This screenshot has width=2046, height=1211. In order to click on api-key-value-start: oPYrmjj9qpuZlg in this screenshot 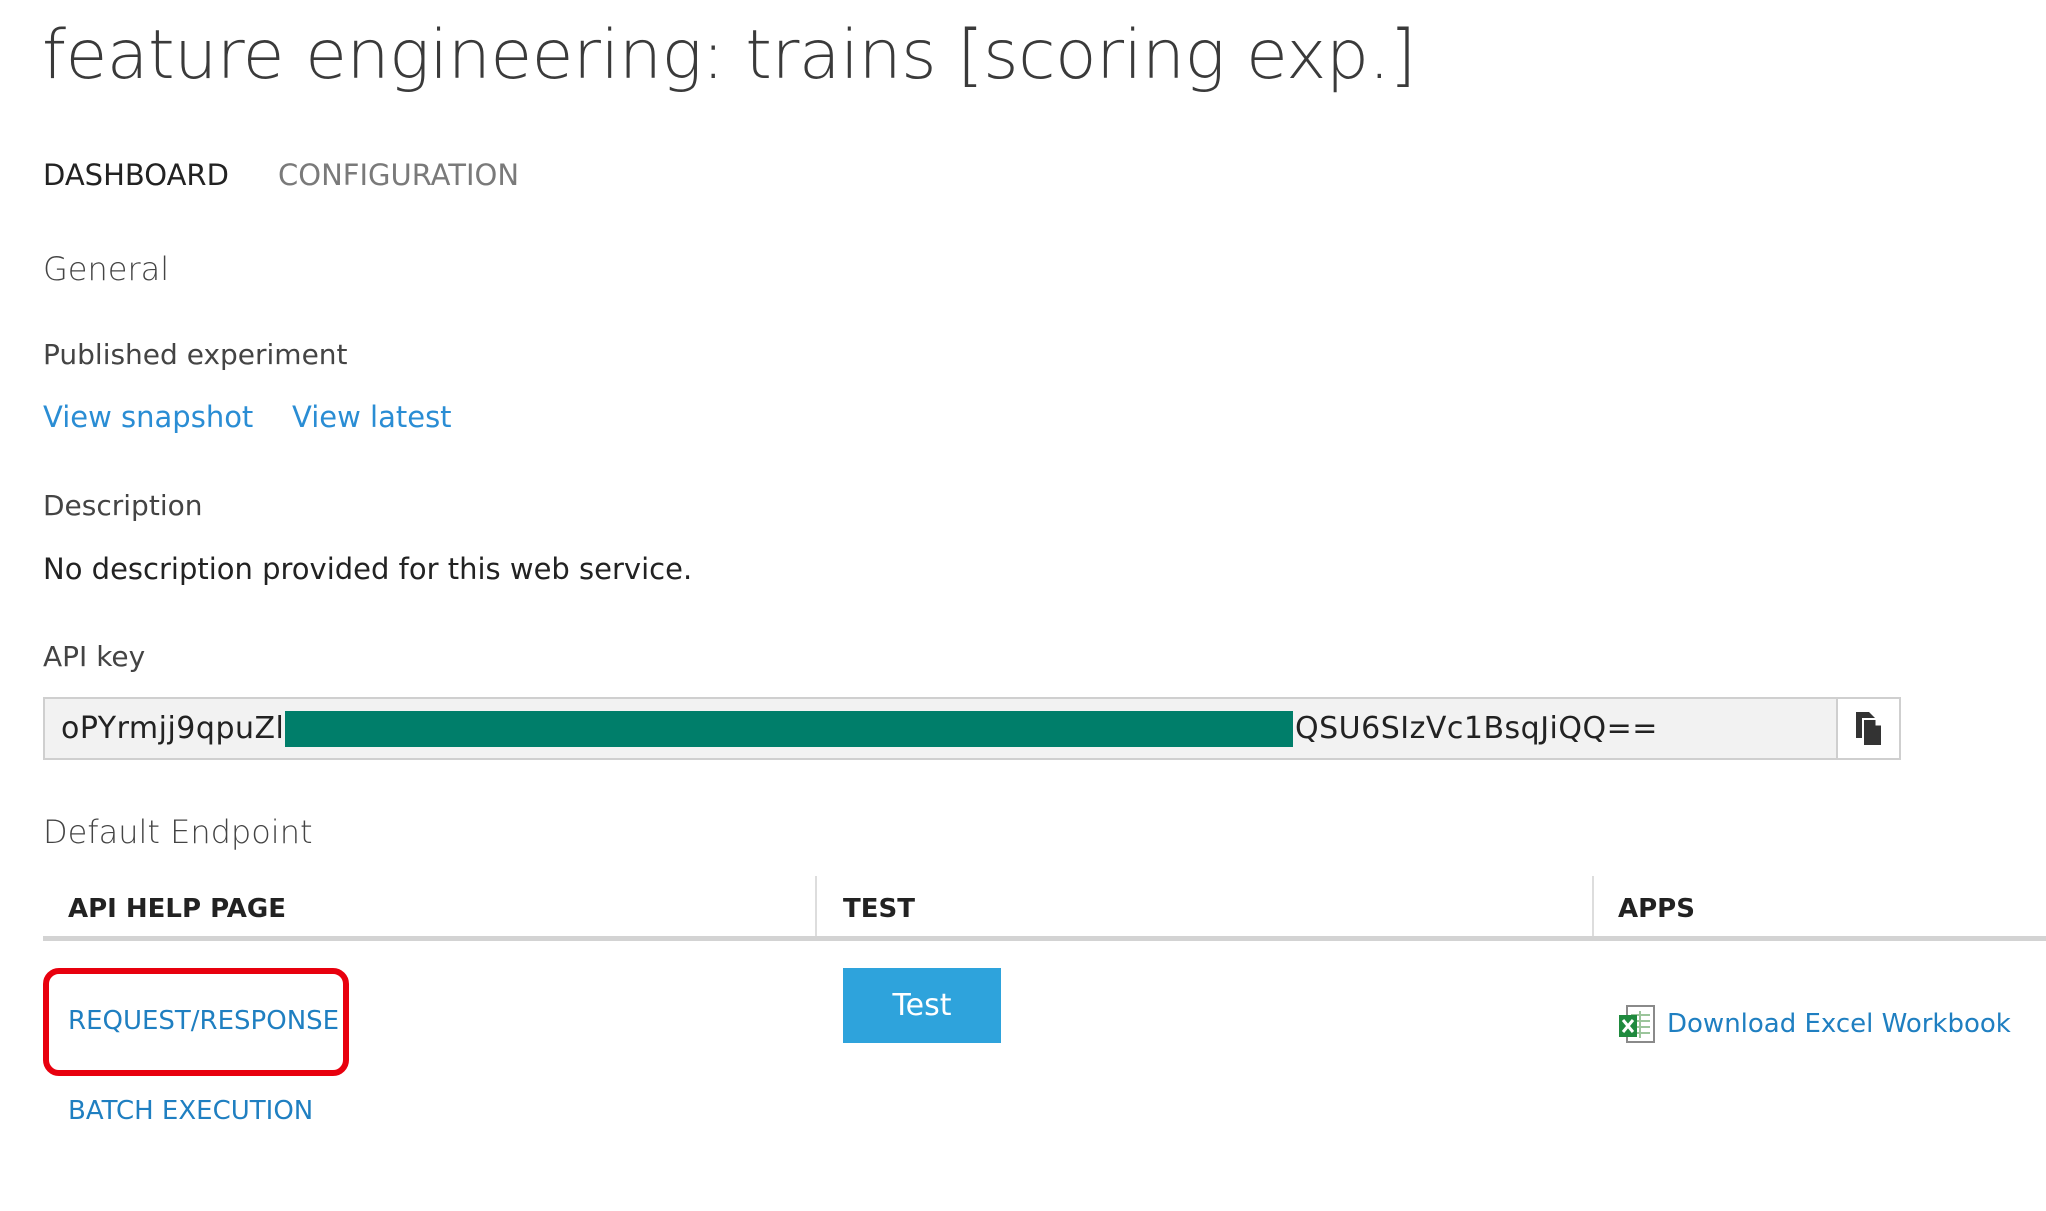, I will do `click(182, 728)`.